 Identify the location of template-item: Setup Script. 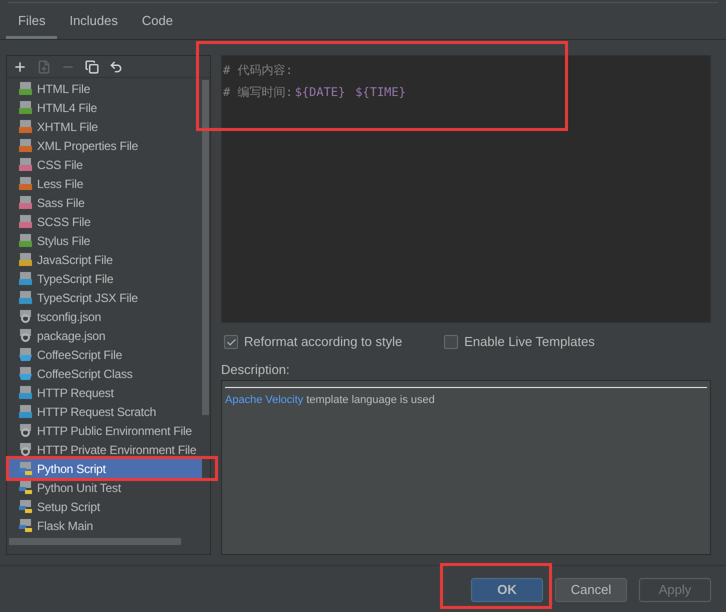
(104, 506).